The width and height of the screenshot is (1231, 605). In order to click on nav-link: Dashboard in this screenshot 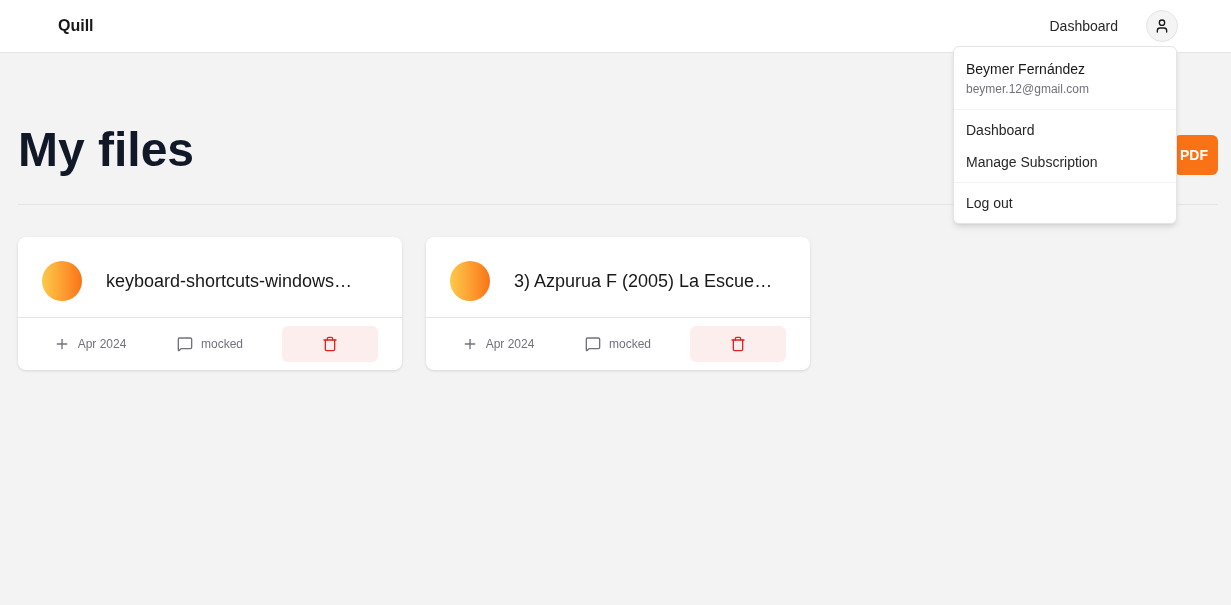, I will do `click(1083, 26)`.